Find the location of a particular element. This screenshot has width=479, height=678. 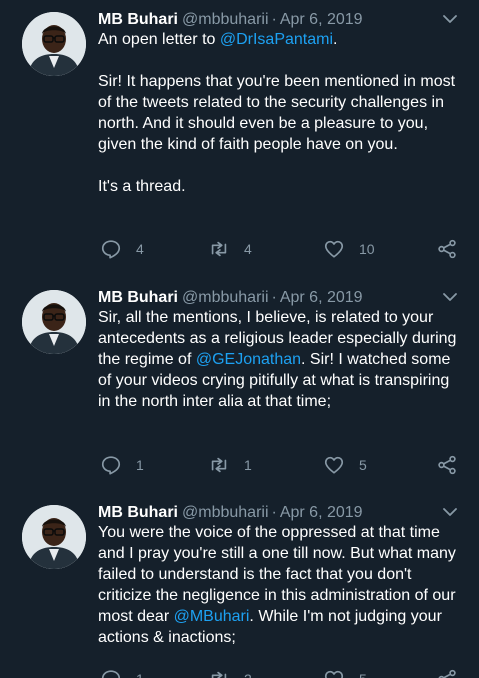

reply-button: 4 is located at coordinates (122, 249).